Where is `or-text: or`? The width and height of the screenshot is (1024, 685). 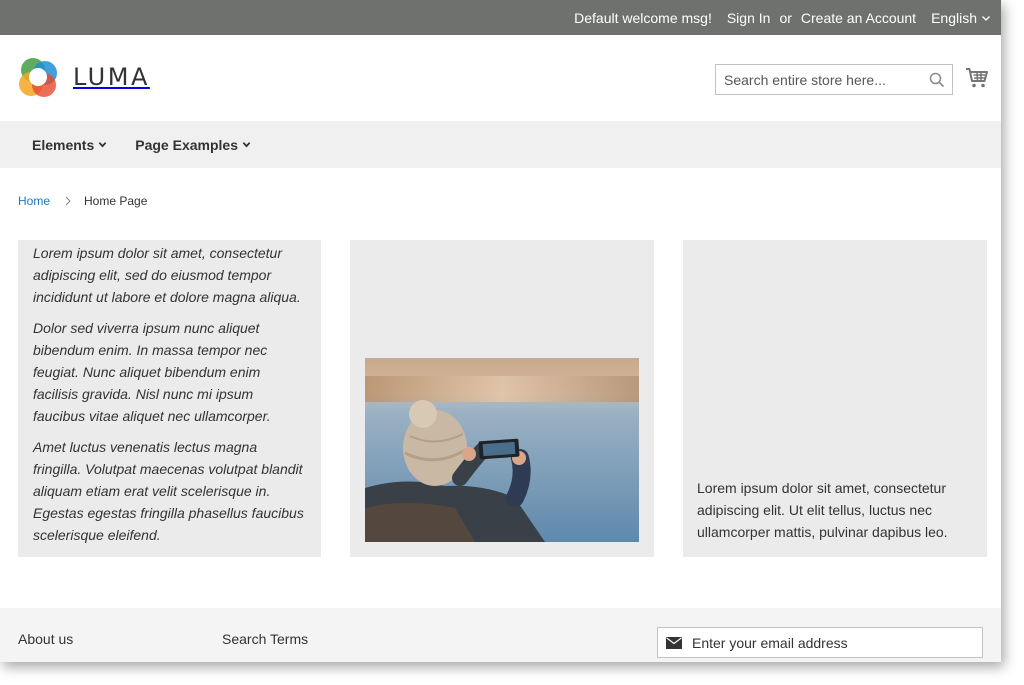
or-text: or is located at coordinates (785, 17).